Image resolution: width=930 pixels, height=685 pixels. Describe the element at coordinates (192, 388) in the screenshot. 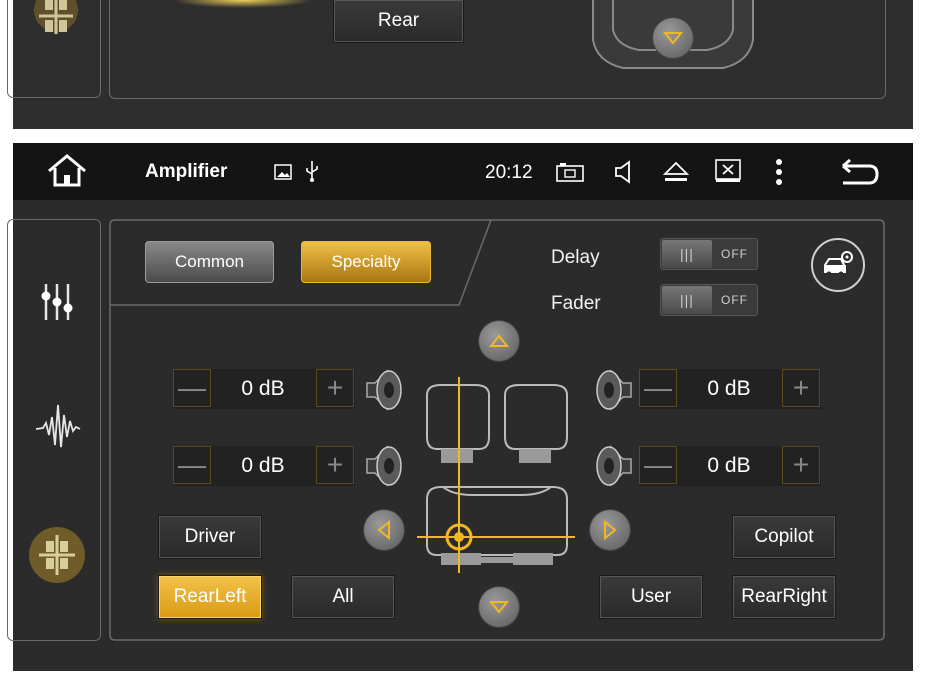

I see `front-left-minus-button: —` at that location.